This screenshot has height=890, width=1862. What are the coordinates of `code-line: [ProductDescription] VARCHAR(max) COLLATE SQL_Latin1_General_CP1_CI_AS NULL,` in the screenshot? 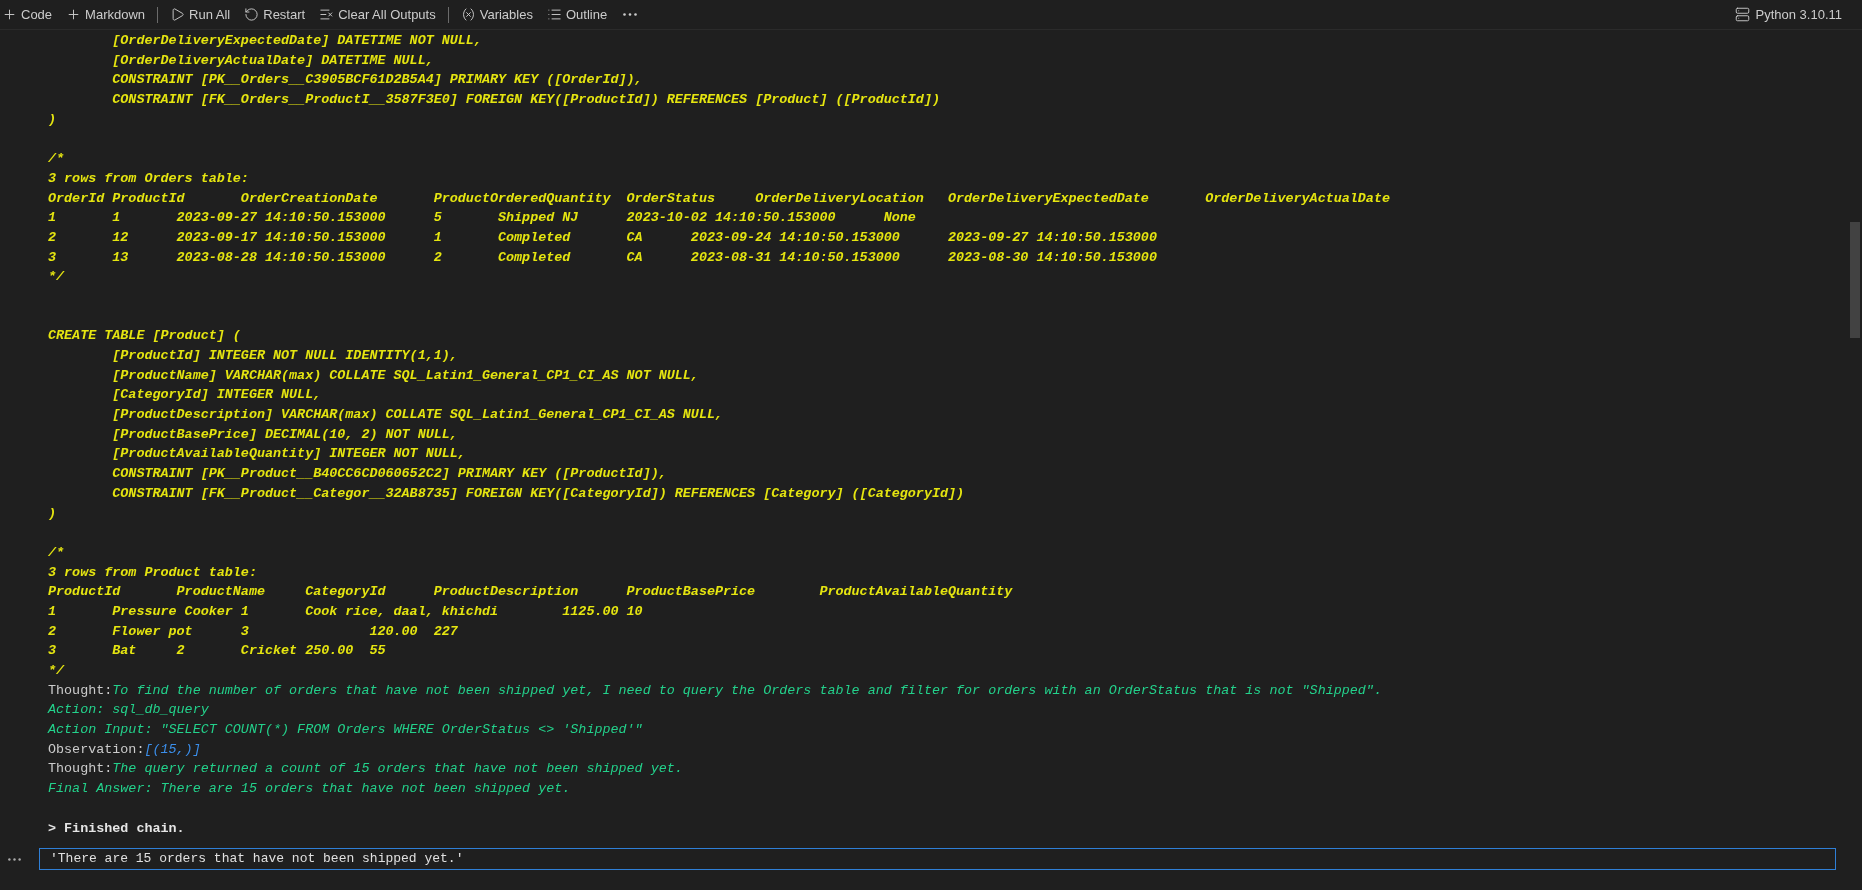 It's located at (417, 415).